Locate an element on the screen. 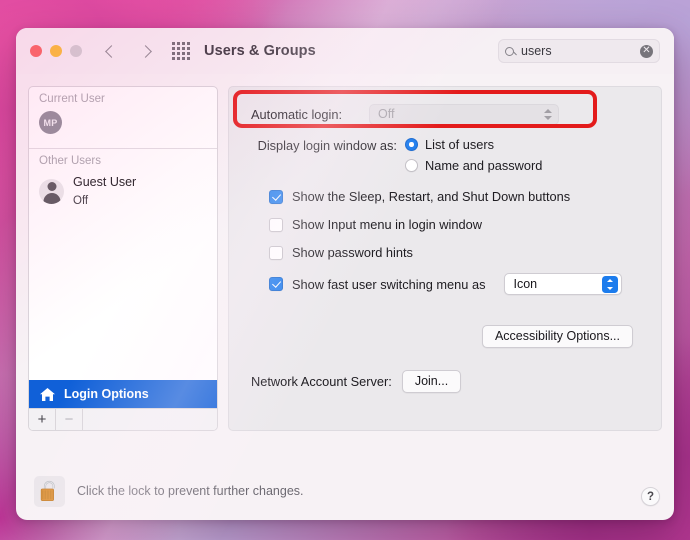 This screenshot has height=540, width=690. radio-list-of-users: List of users is located at coordinates (473, 144).